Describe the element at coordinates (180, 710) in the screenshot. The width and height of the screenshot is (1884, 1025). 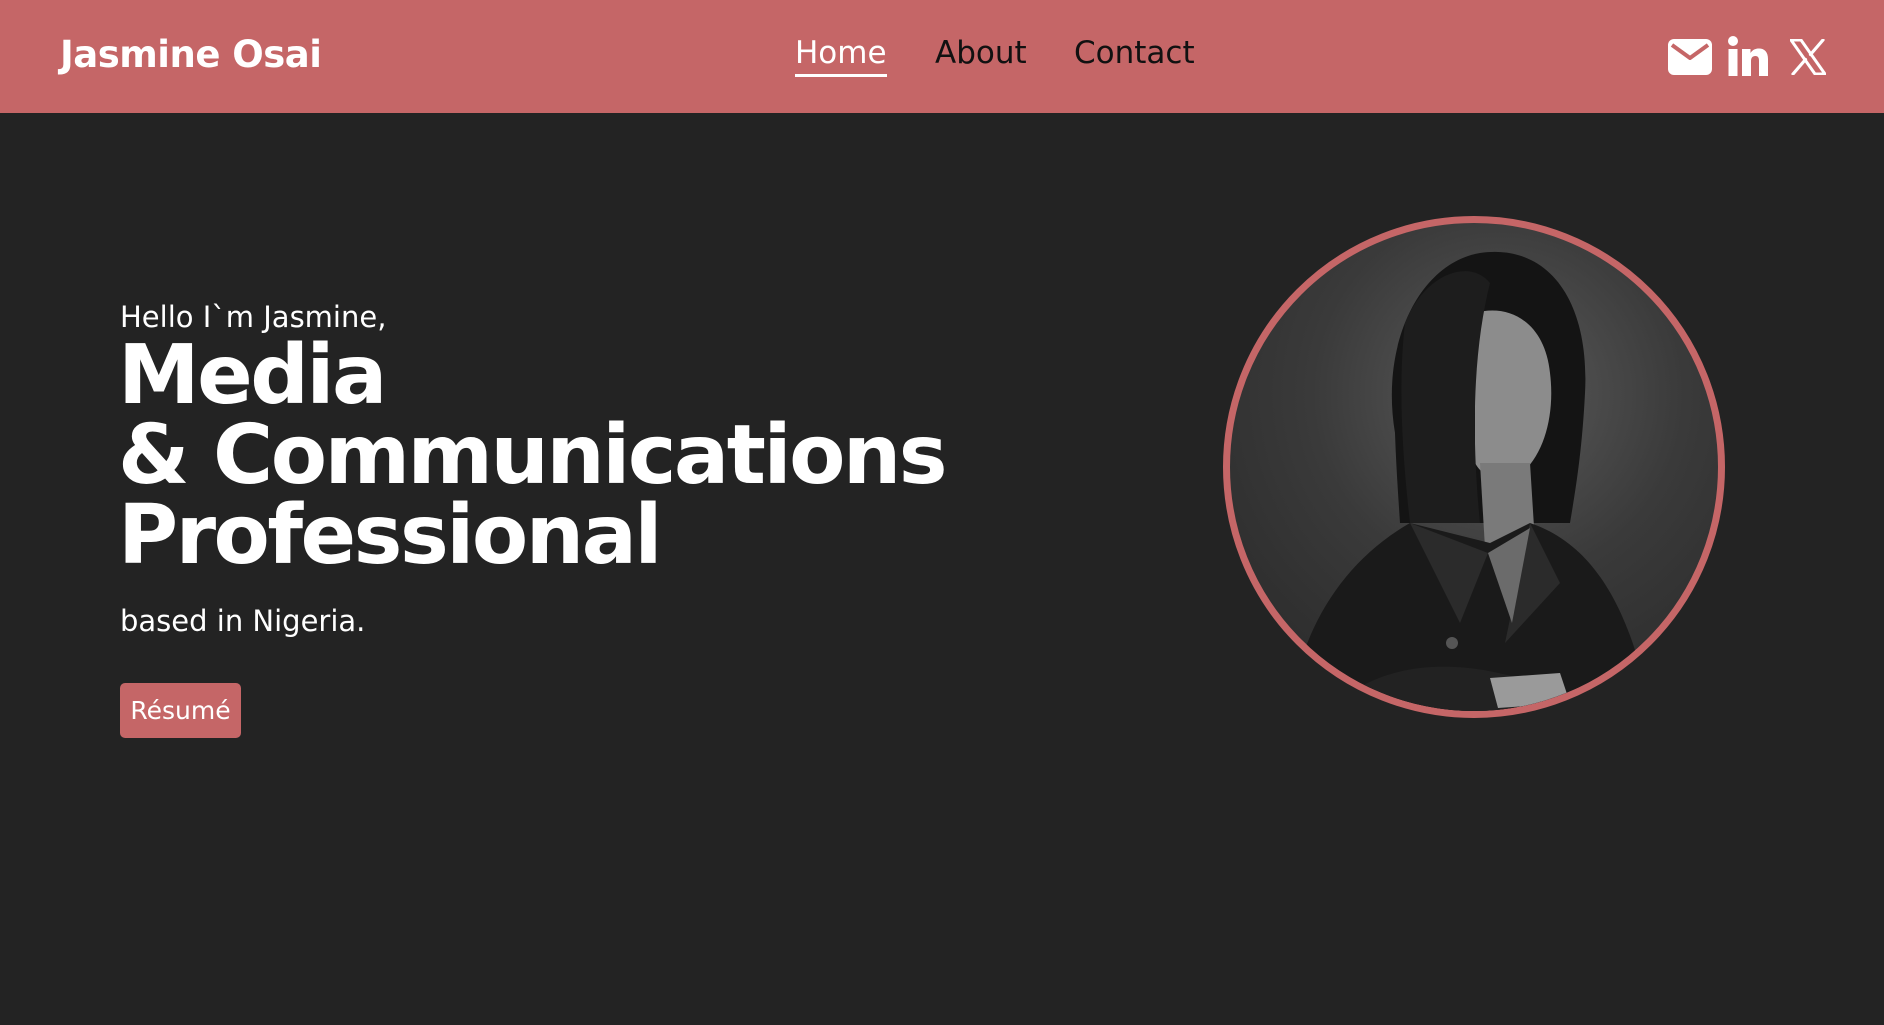
I see `resume-button: Résumé` at that location.